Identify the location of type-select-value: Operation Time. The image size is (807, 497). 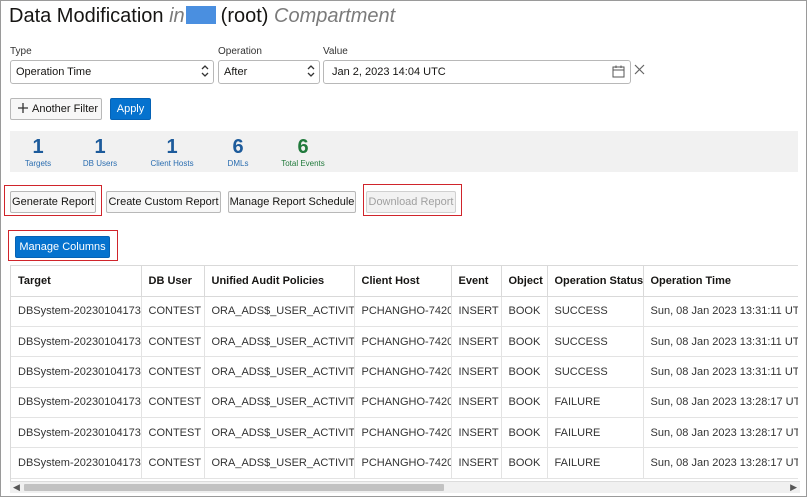
(54, 72).